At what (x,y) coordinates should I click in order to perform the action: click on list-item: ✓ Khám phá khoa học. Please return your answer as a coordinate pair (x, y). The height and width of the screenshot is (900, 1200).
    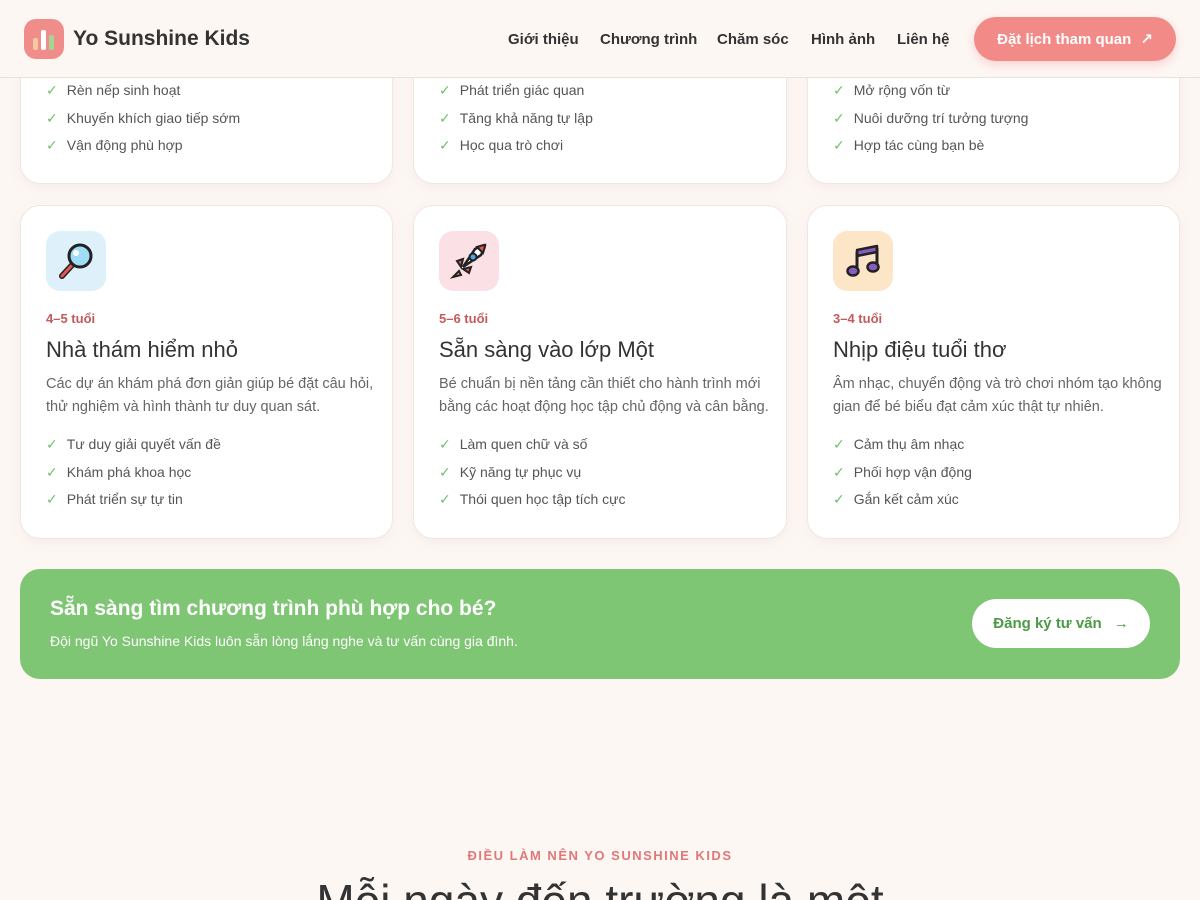
    Looking at the image, I should click on (119, 472).